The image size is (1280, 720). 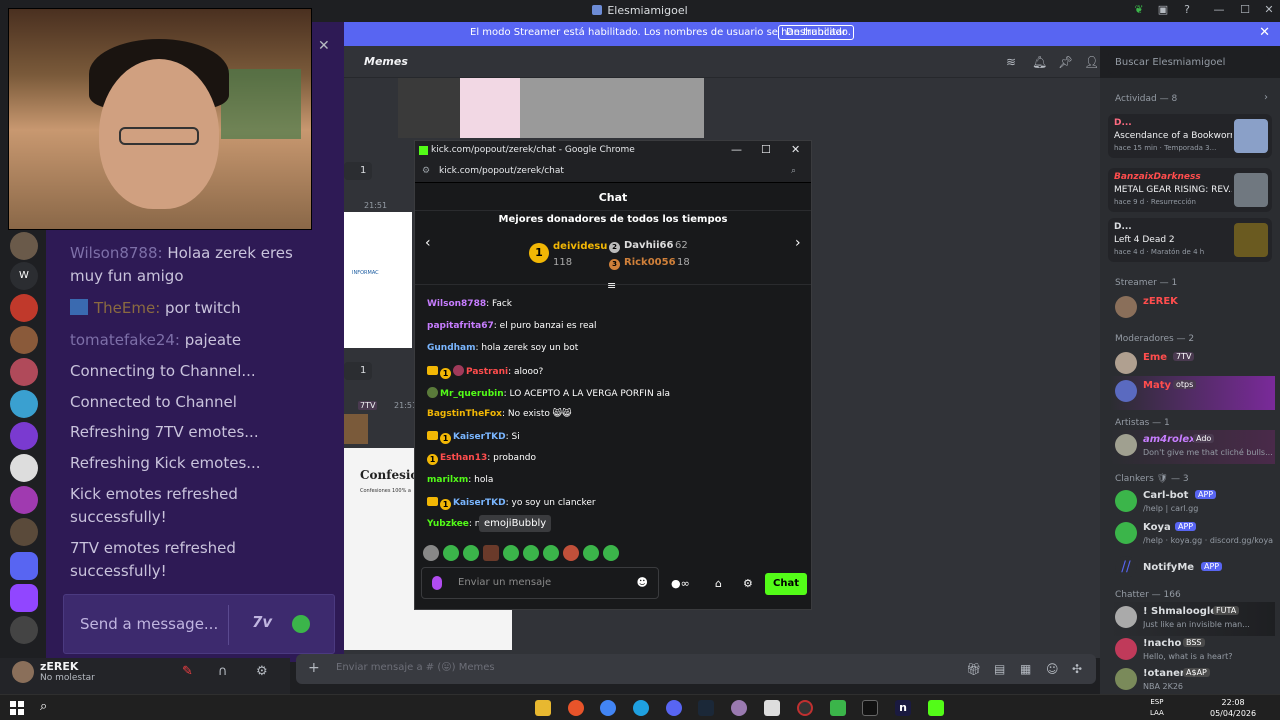 I want to click on member-row: // NotifyMe APP, so click(x=1192, y=569).